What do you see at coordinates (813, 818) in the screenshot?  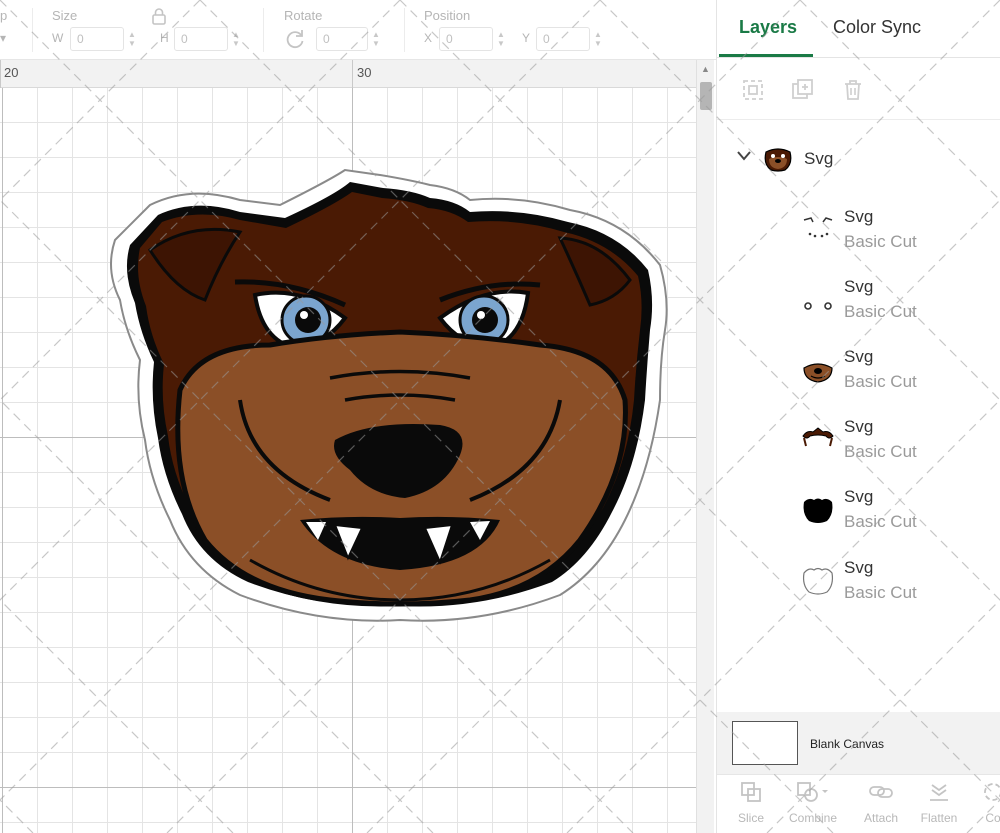 I see `combine-label: Combine` at bounding box center [813, 818].